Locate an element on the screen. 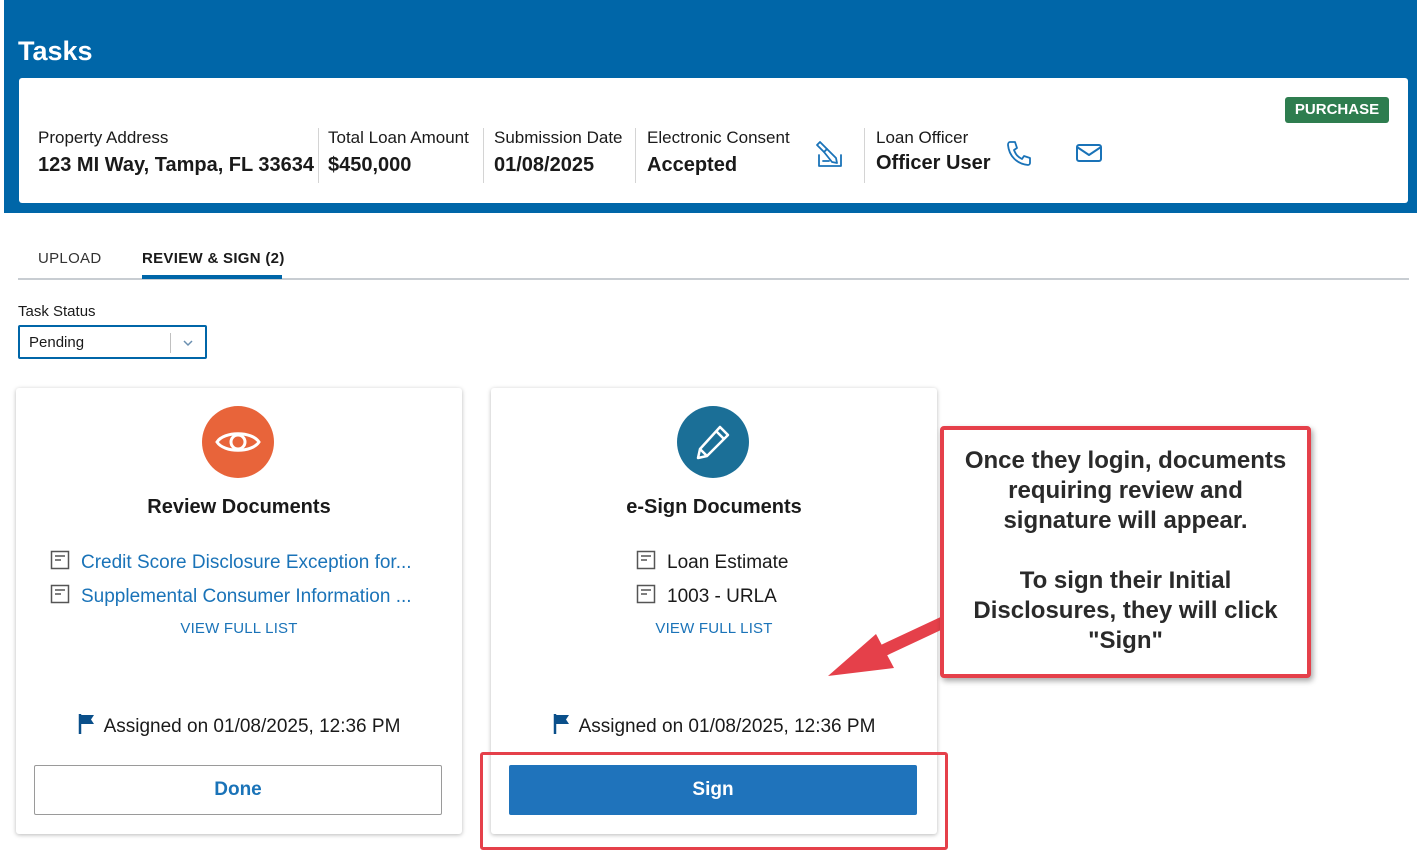 Image resolution: width=1417 pixels, height=853 pixels. document-name: 1003 - URLA is located at coordinates (722, 596).